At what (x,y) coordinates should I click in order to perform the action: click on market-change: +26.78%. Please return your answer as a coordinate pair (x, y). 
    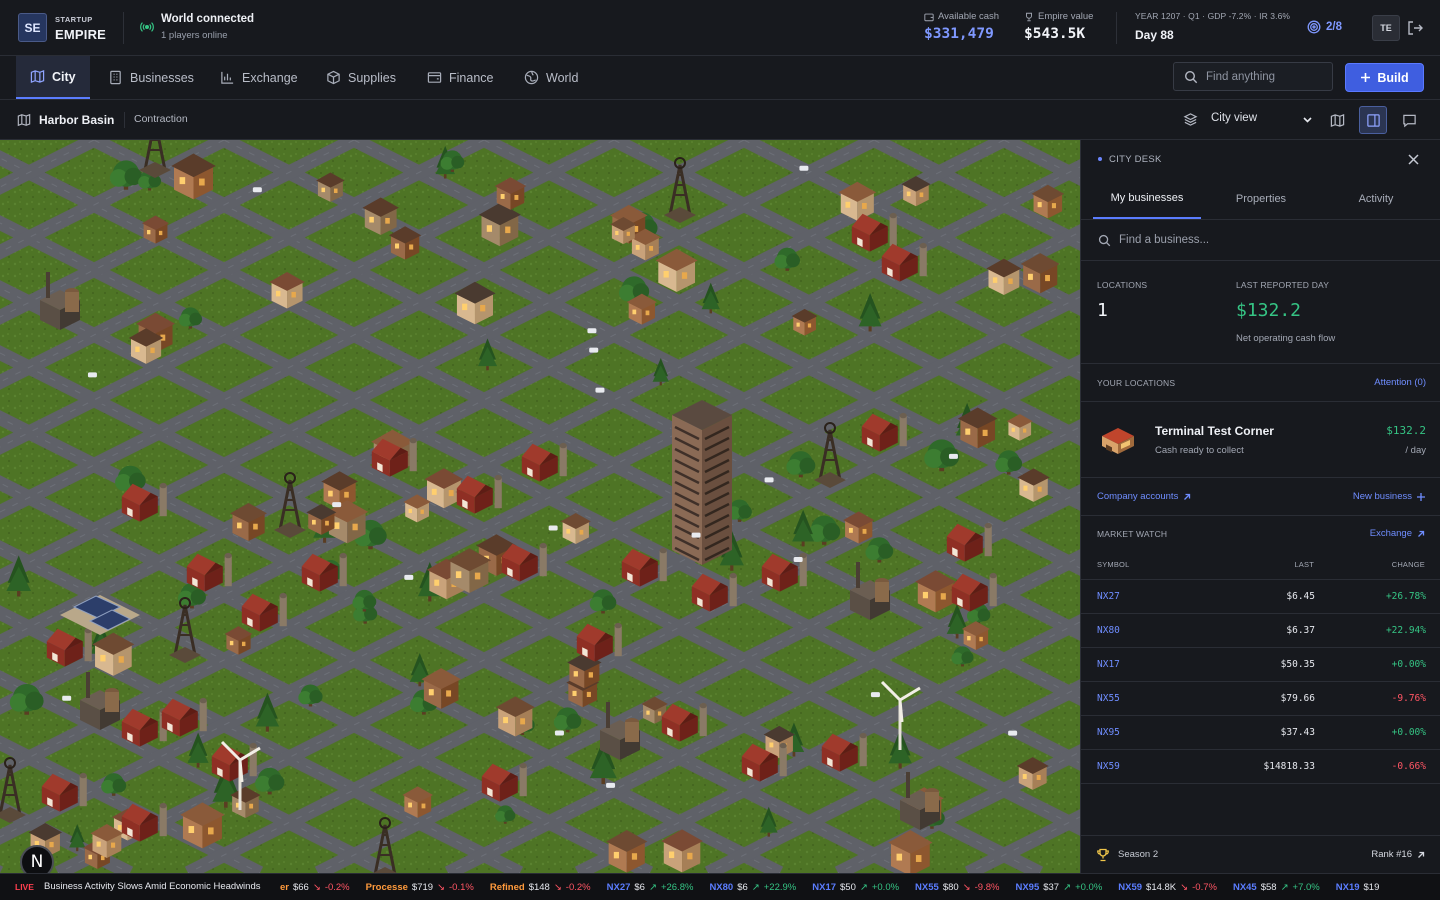
    Looking at the image, I should click on (1405, 596).